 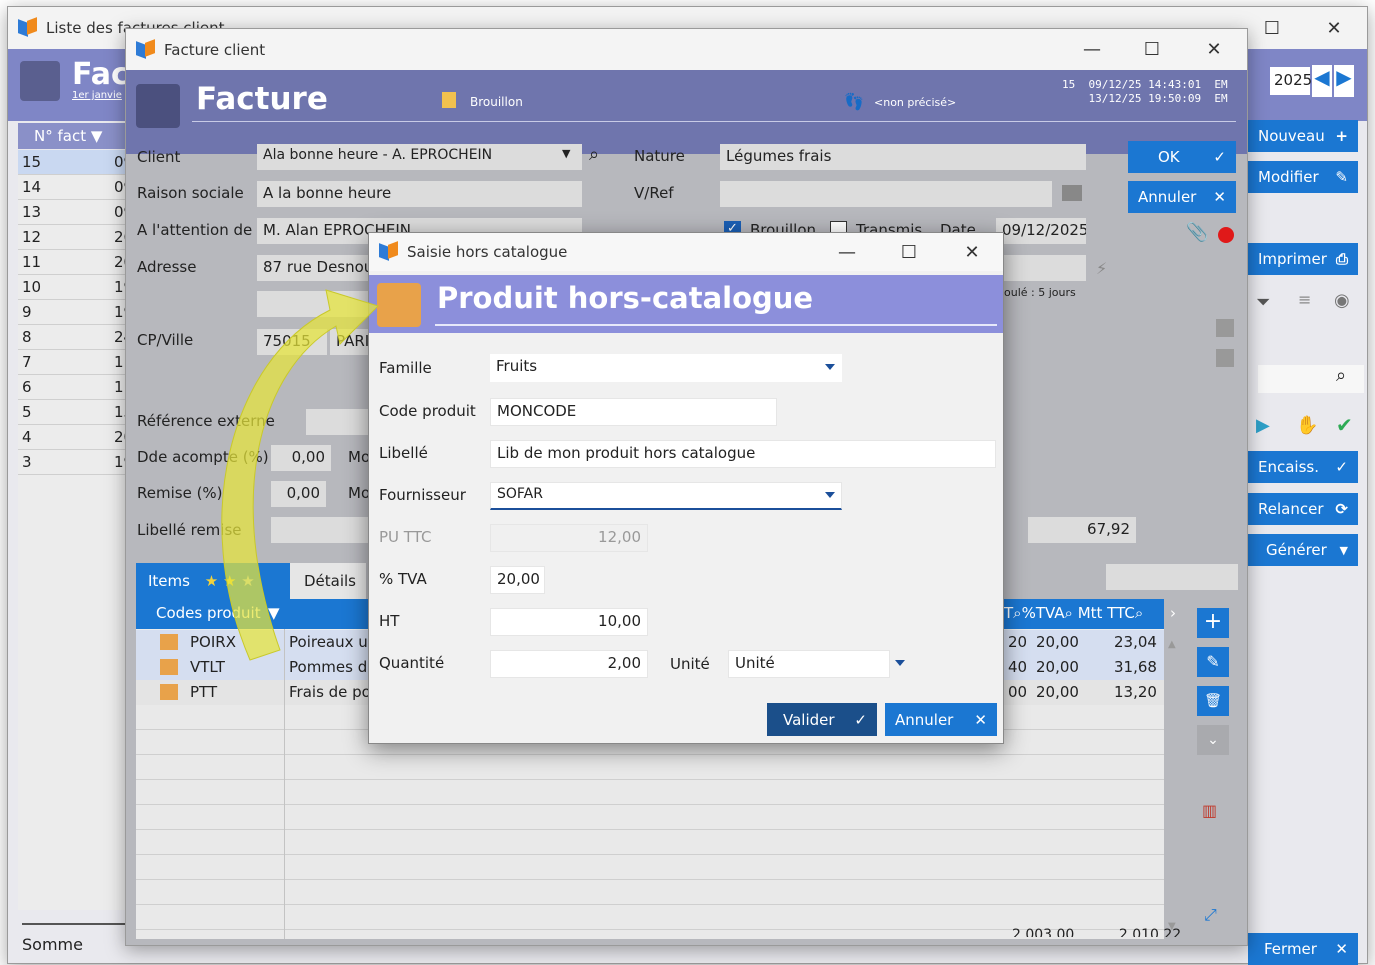 I want to click on list-item: 4 20, so click(x=75, y=437).